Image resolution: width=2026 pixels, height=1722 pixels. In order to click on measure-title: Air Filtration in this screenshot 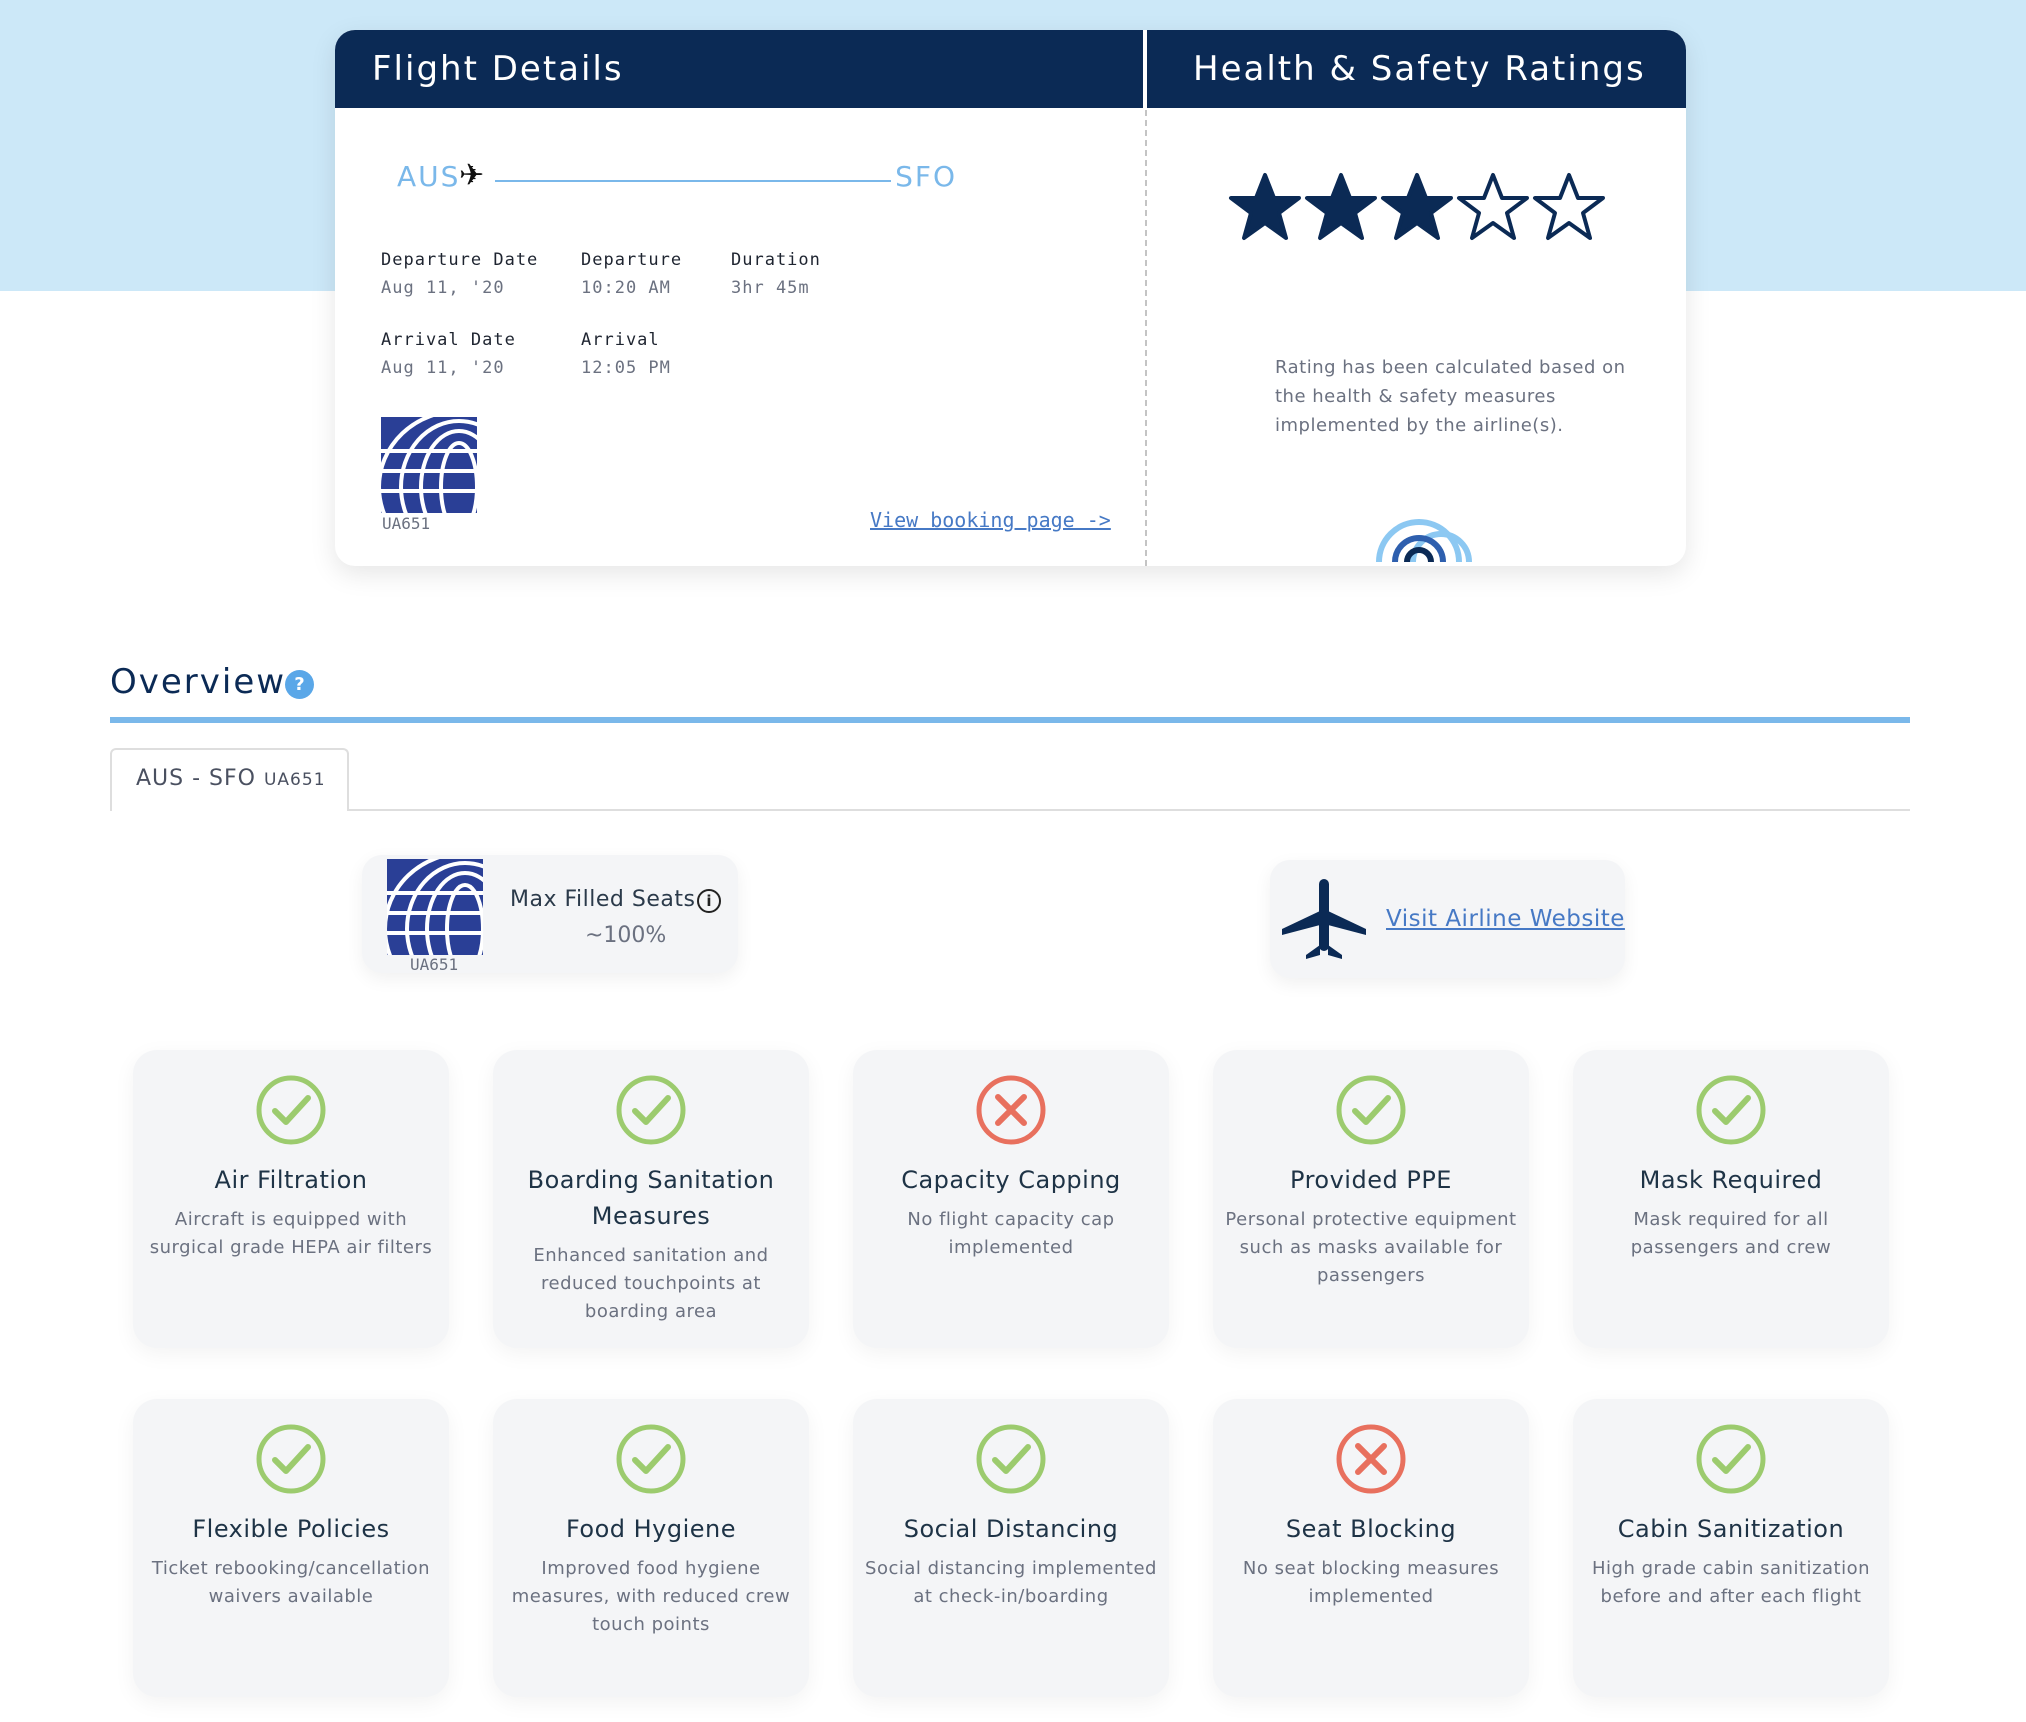, I will do `click(291, 1180)`.